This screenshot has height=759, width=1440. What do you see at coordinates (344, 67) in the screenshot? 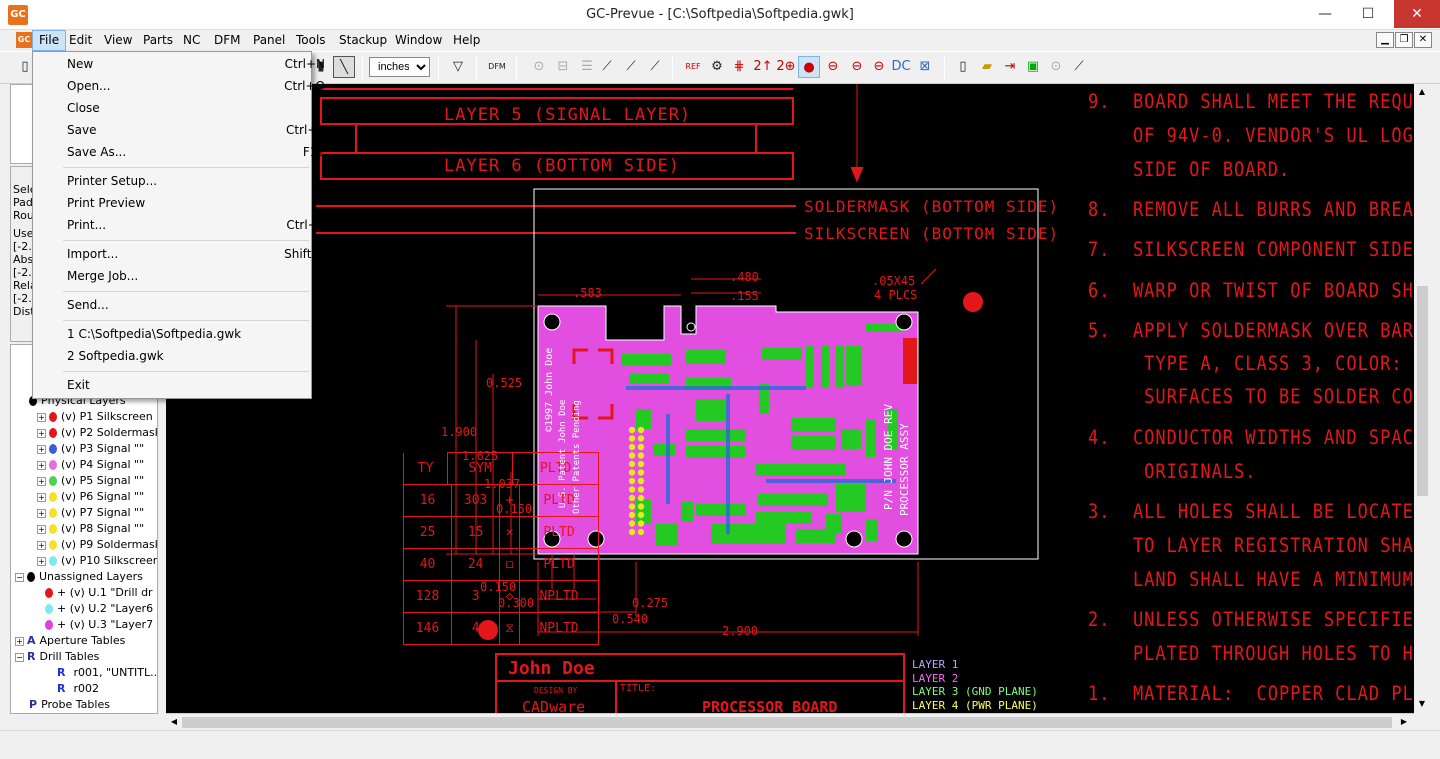
I see `draw-line-icon: ╲` at bounding box center [344, 67].